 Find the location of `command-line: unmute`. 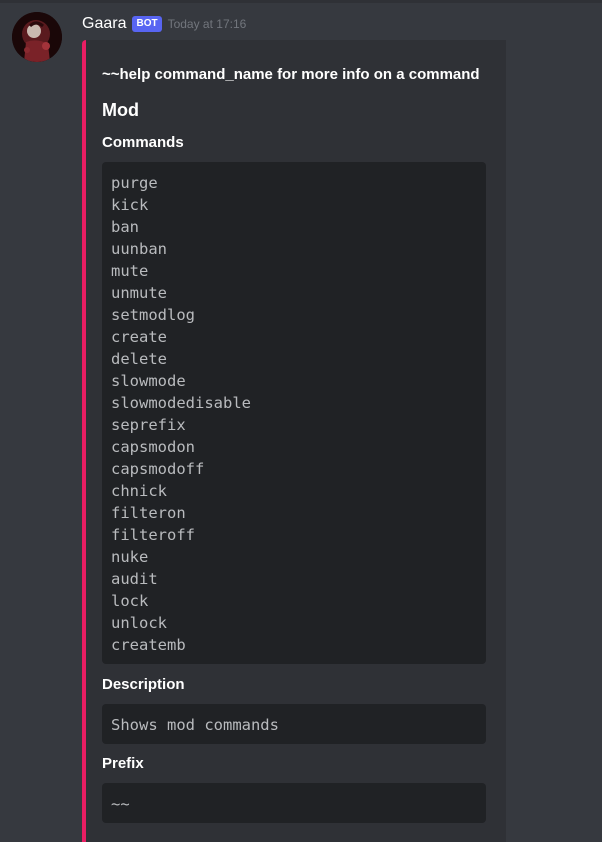

command-line: unmute is located at coordinates (139, 293).